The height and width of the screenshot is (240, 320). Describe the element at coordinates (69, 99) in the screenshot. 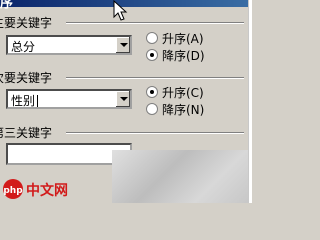

I see `secondary-key-combobox: 性别` at that location.